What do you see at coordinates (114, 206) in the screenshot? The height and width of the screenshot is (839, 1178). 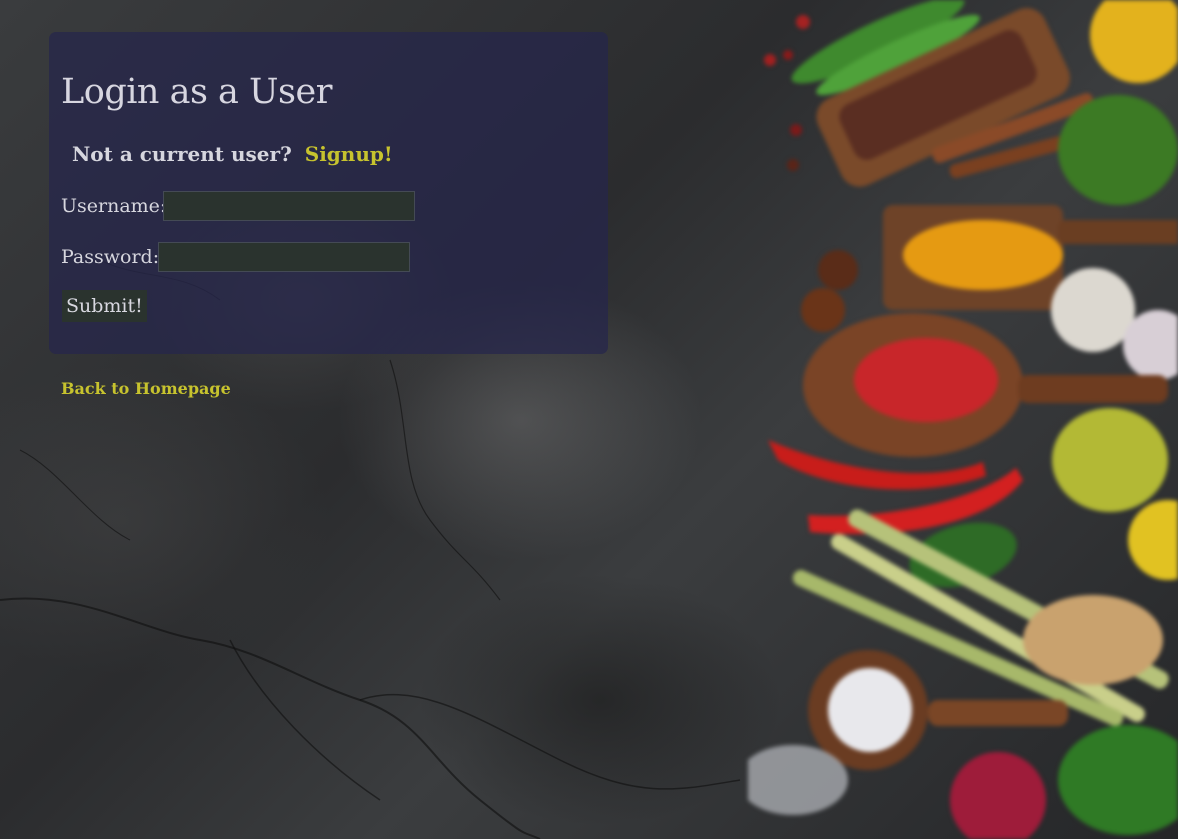 I see `username-label: Username:` at bounding box center [114, 206].